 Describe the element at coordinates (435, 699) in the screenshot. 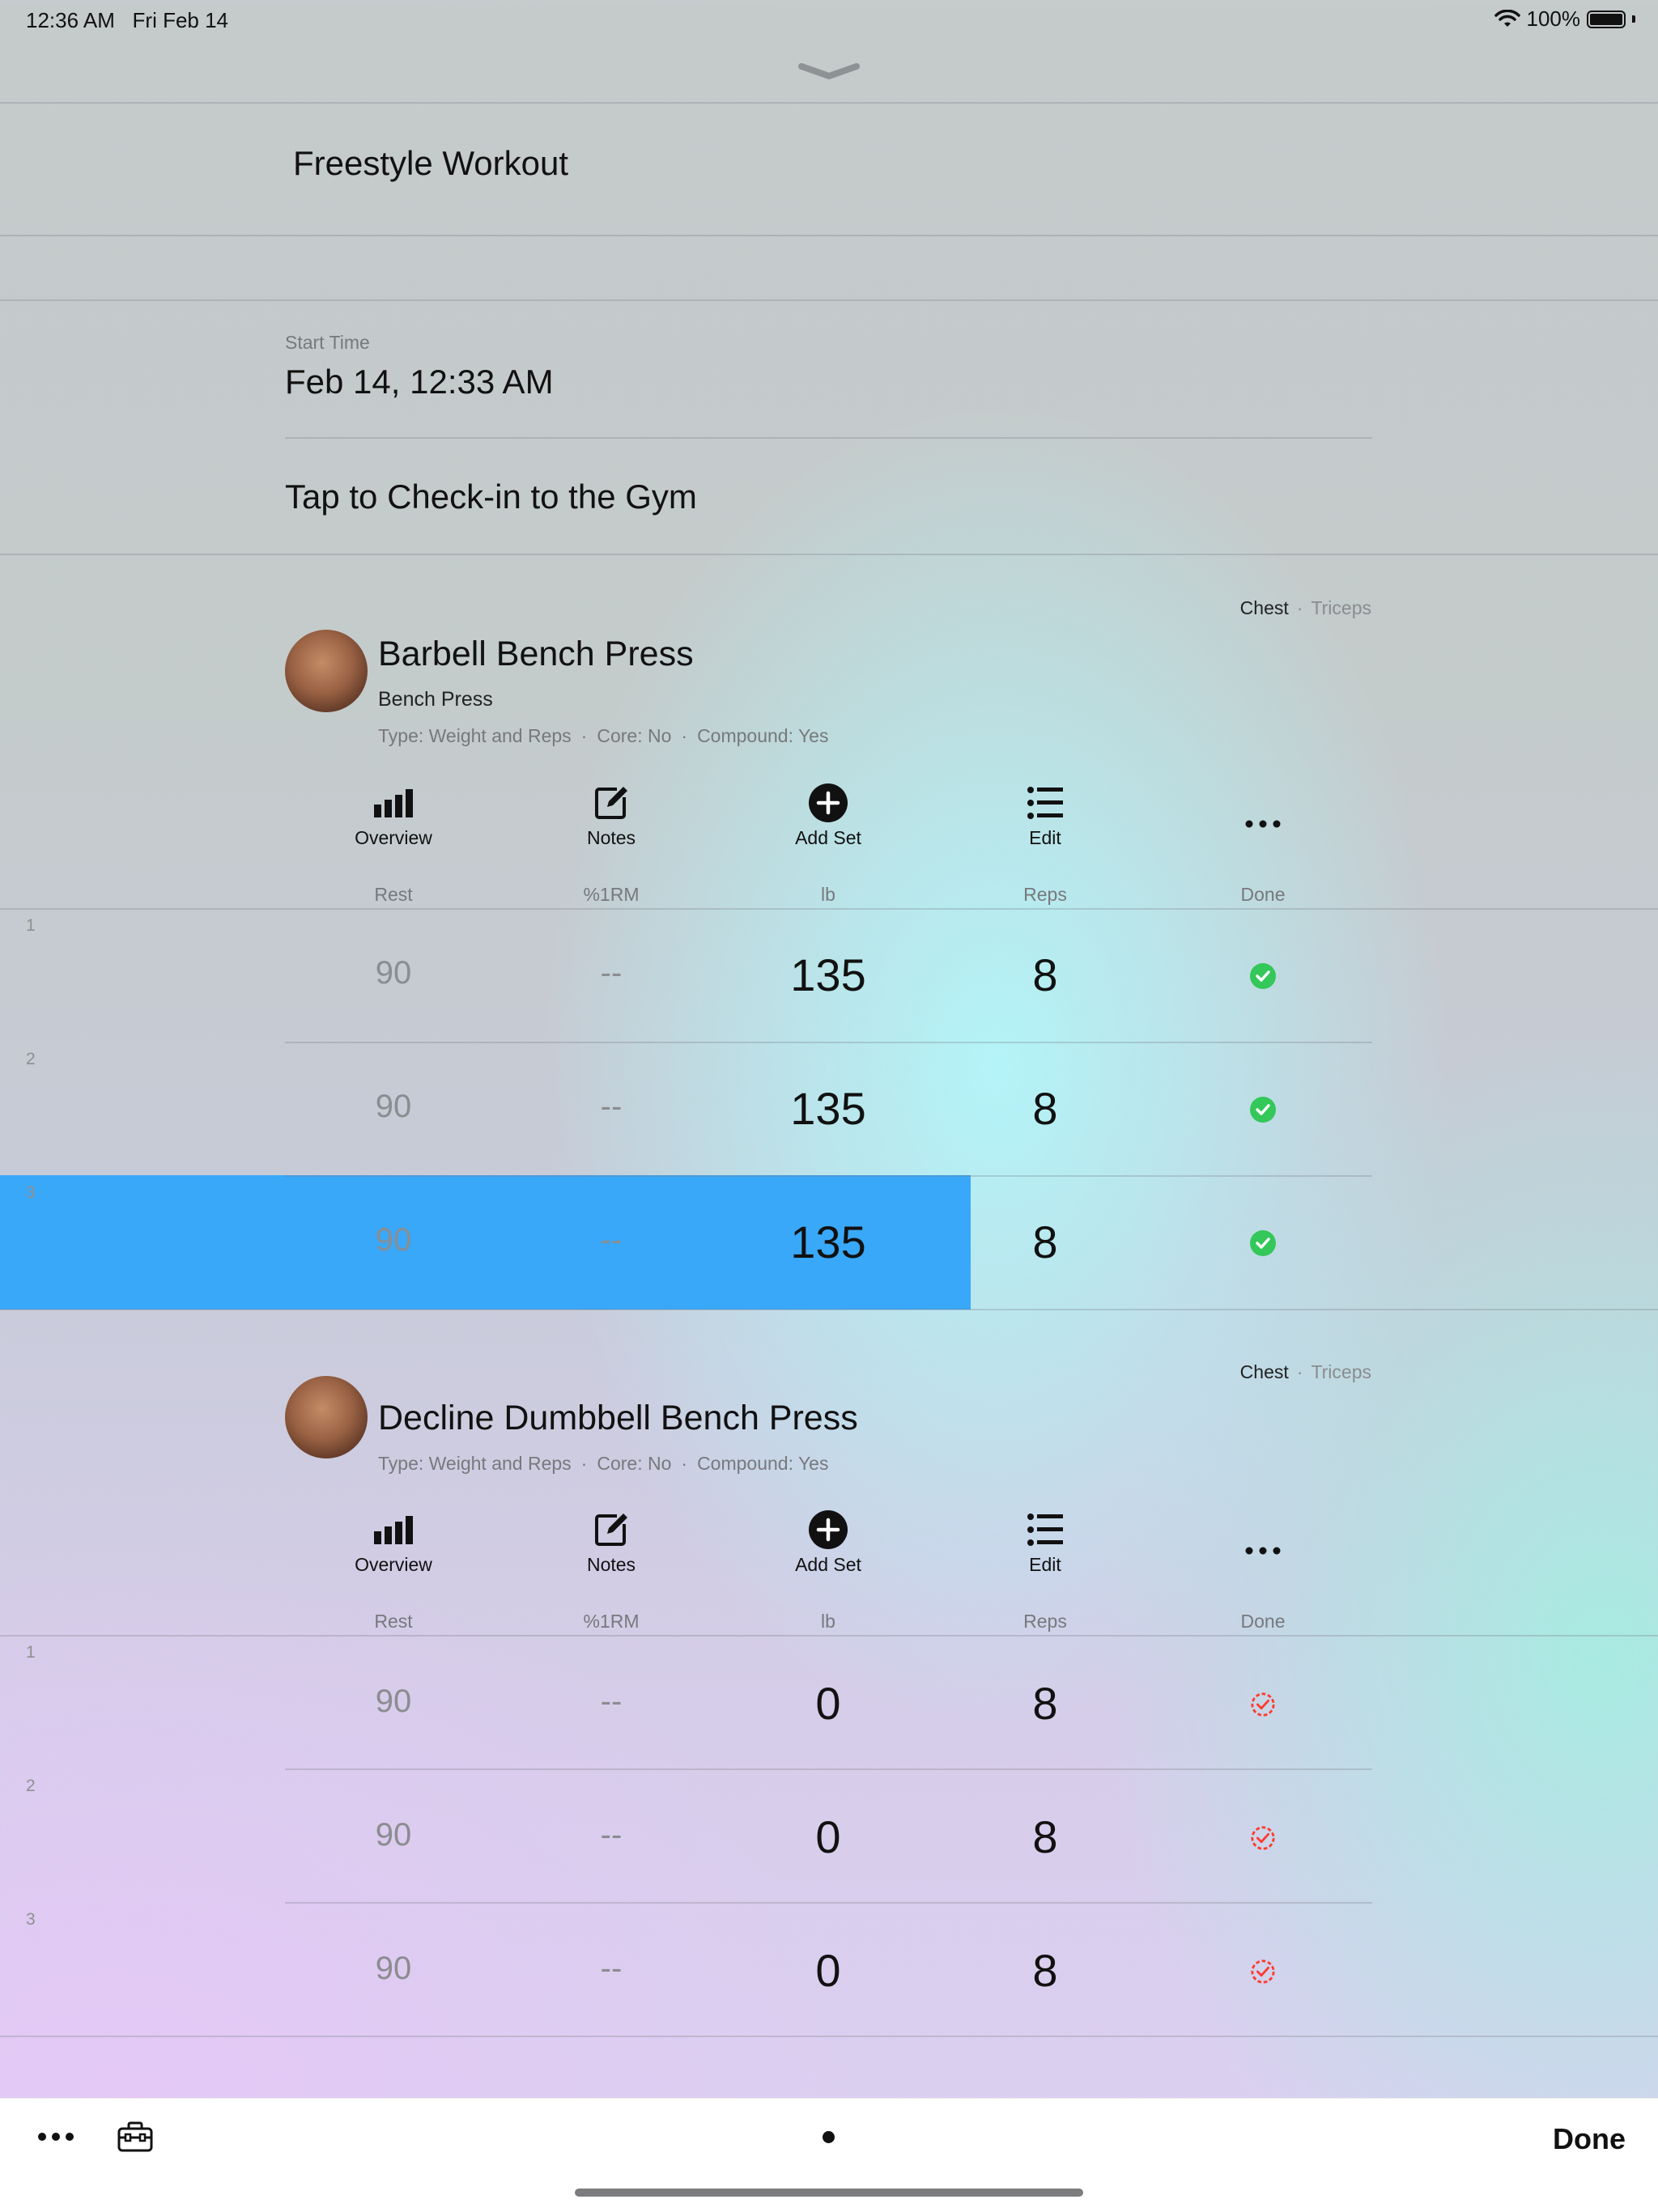

I see `exercise-subtitle: Bench Press` at that location.